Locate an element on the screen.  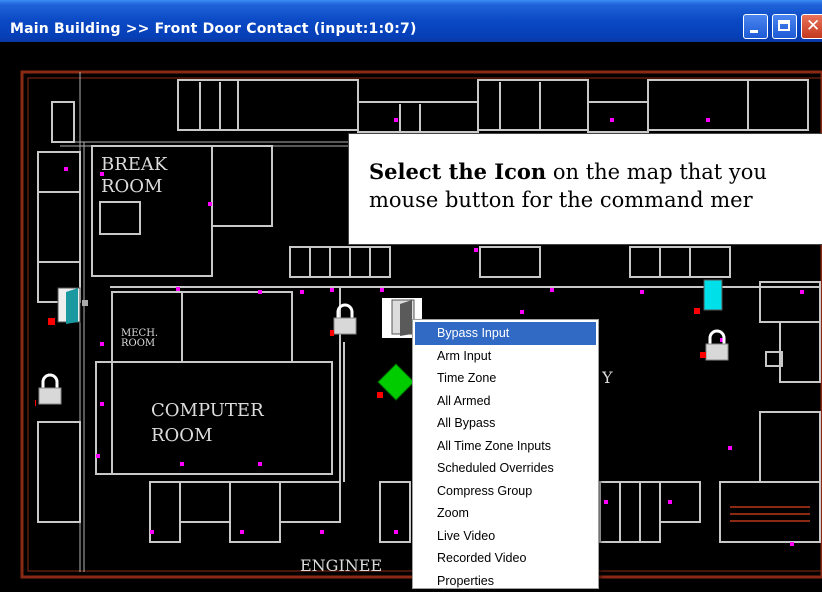
menu-item-all-bypass: All Bypass is located at coordinates (505, 423).